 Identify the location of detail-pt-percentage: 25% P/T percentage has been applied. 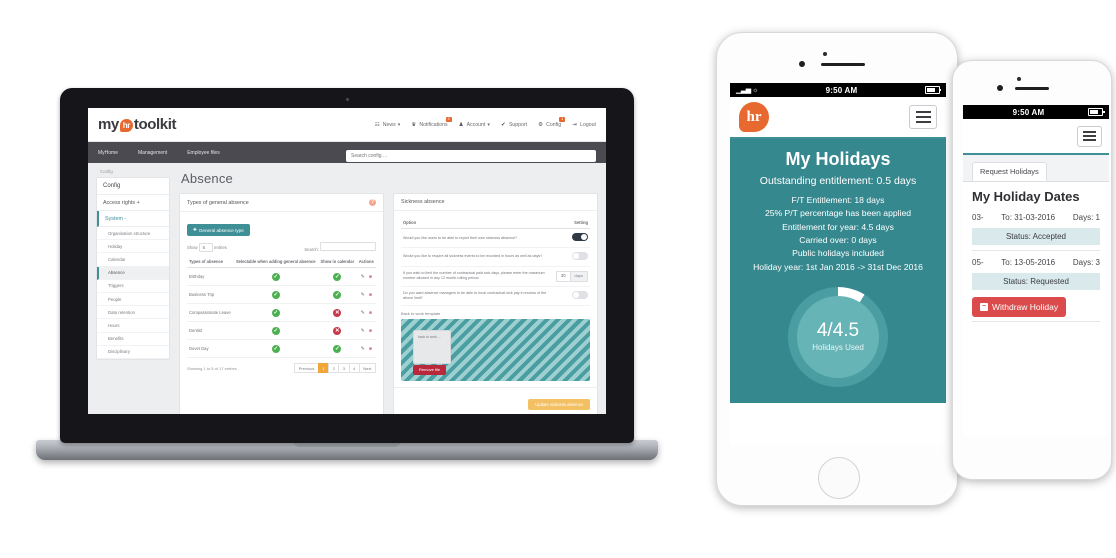
(838, 213).